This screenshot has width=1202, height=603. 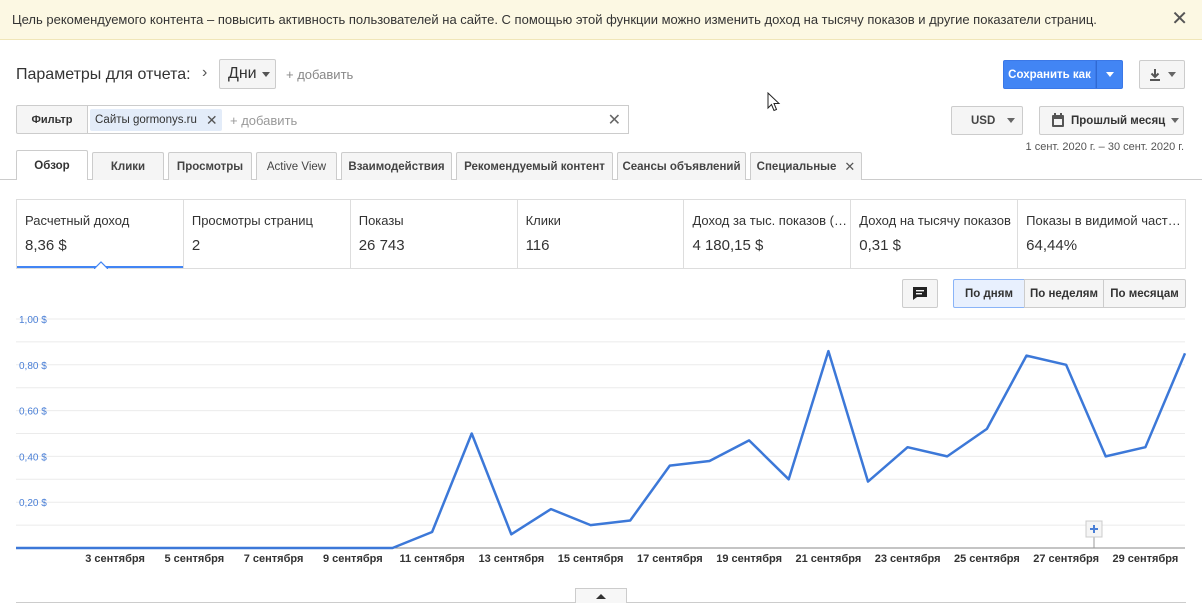 What do you see at coordinates (1052, 245) in the screenshot?
I see `metric-value: 64,44%` at bounding box center [1052, 245].